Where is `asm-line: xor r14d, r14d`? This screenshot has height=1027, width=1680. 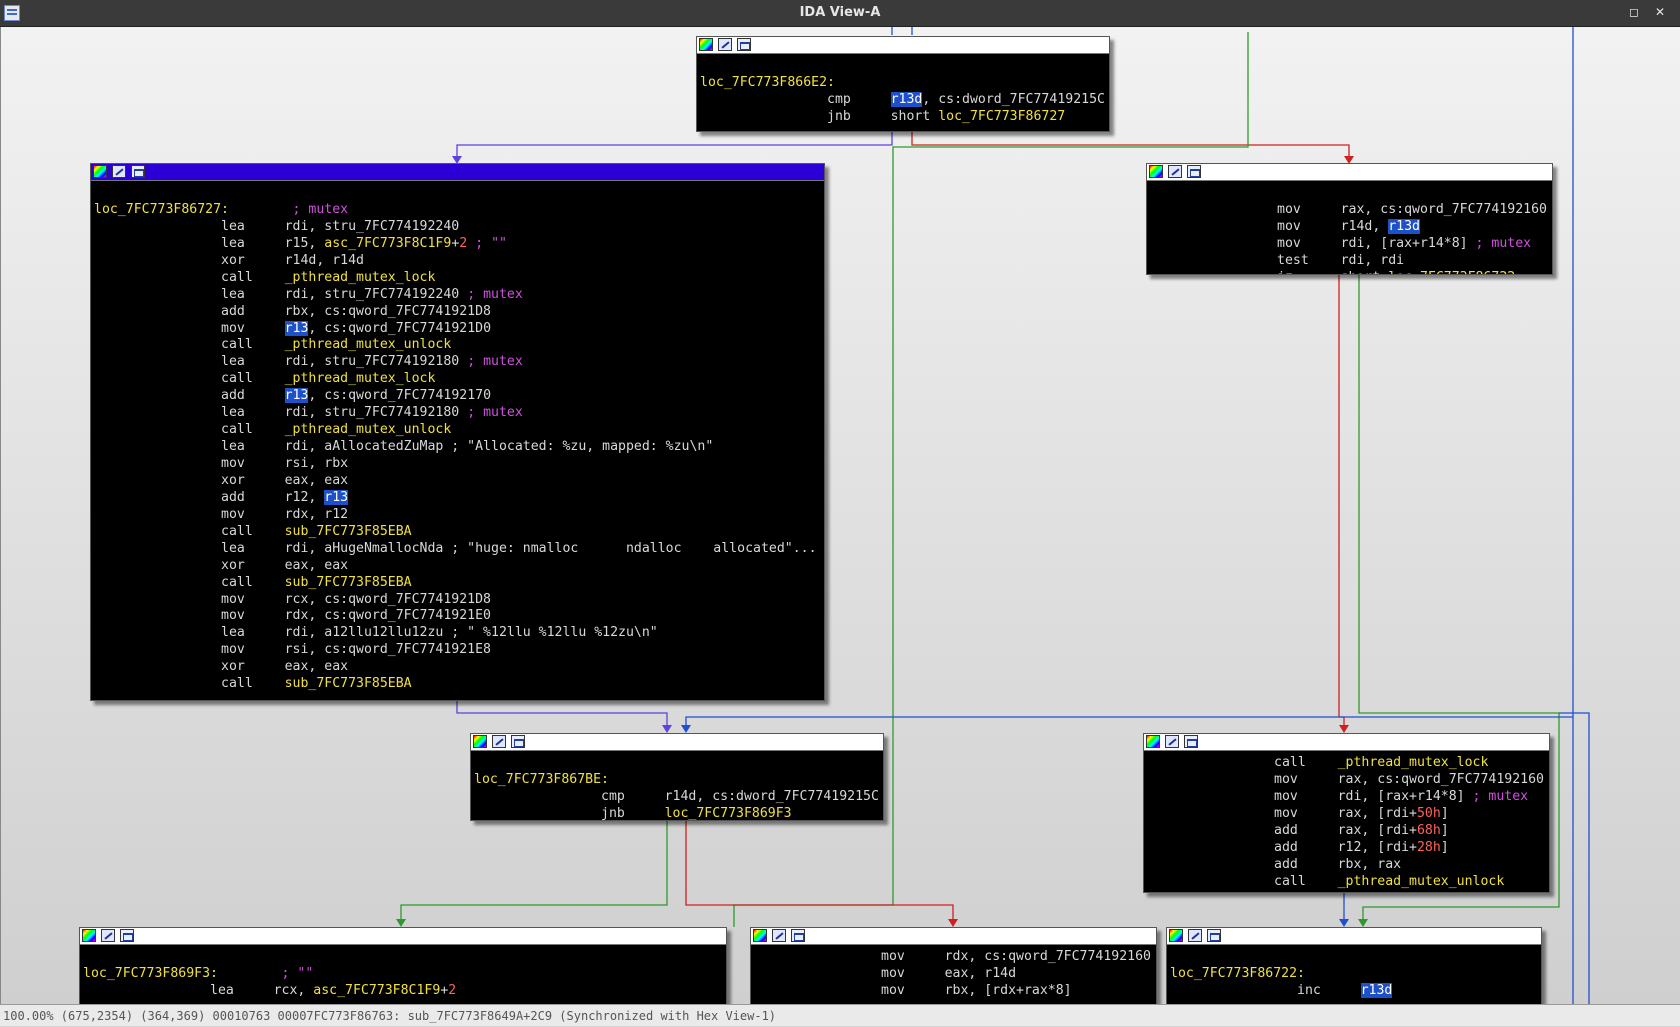
asm-line: xor r14d, r14d is located at coordinates (459, 261).